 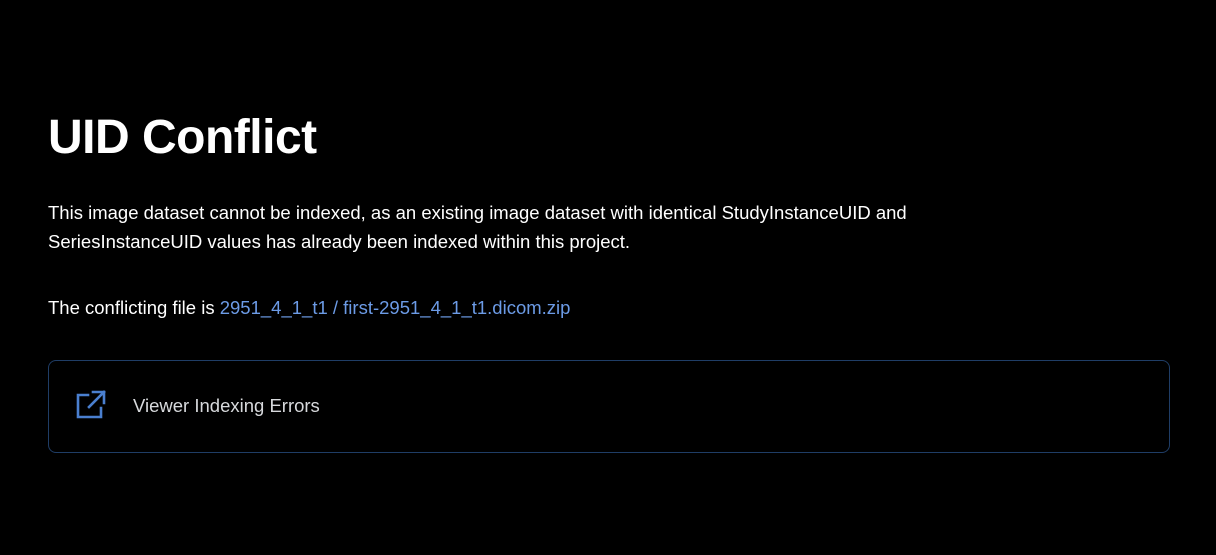 What do you see at coordinates (91, 405) in the screenshot?
I see `external-link-icon` at bounding box center [91, 405].